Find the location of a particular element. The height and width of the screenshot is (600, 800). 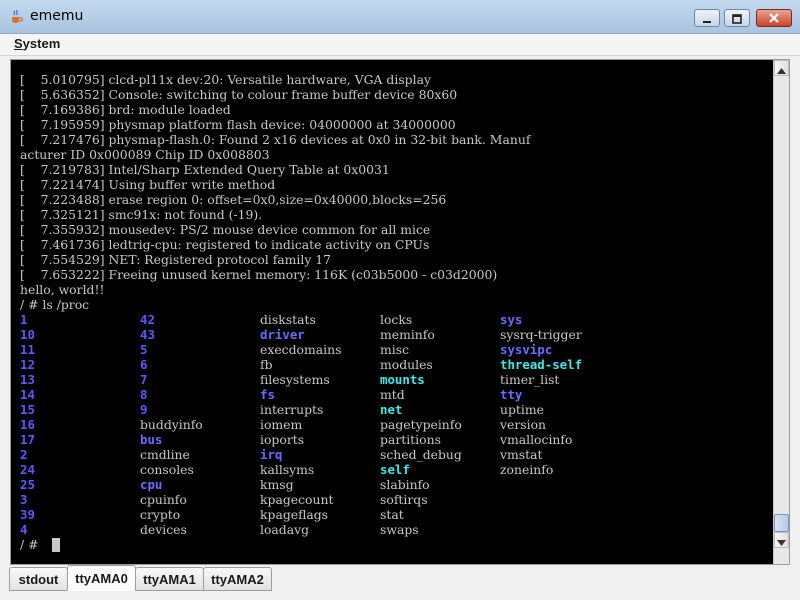

proc-entry: 7 is located at coordinates (144, 379).